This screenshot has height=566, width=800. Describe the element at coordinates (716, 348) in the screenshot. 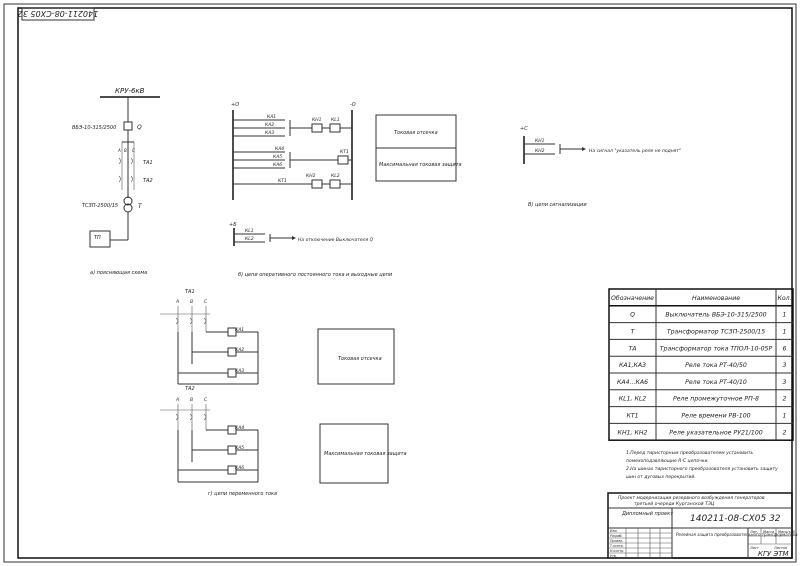

I see `table-cell: Трансформатор тока ТПОЛ-10-05Р` at that location.